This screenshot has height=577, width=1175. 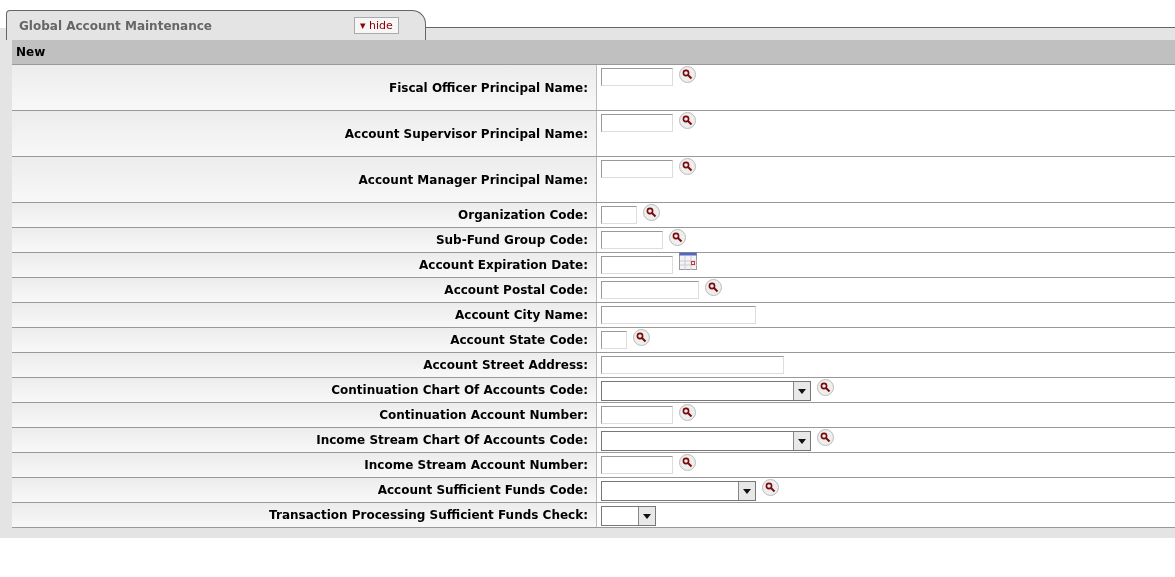 I want to click on calendar-icon, so click(x=688, y=261).